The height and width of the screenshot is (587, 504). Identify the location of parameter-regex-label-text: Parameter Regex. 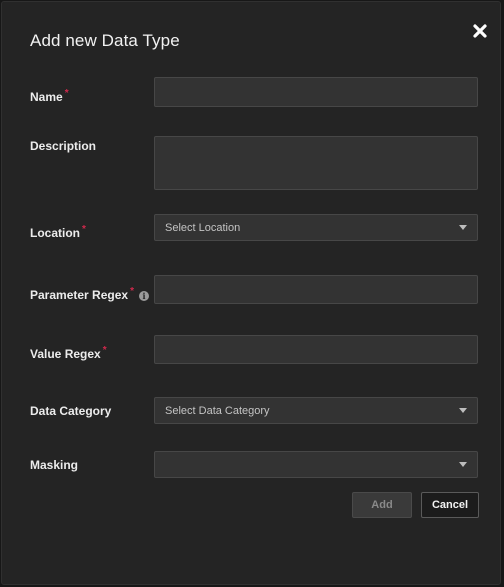
(79, 295).